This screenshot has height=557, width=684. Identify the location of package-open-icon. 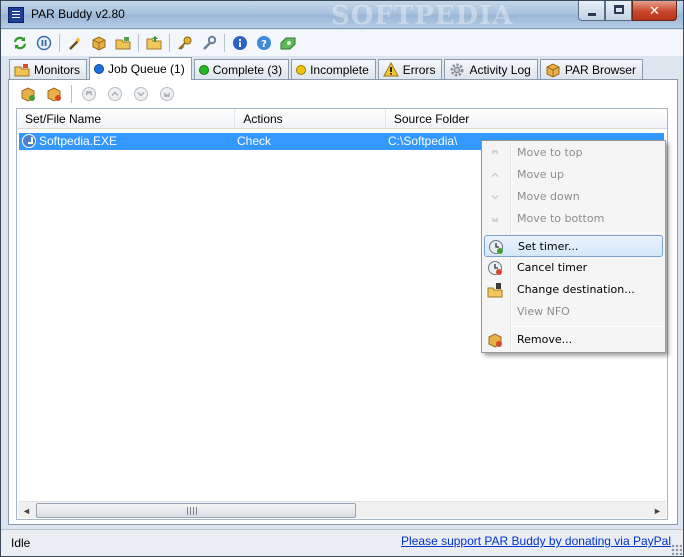
(123, 43).